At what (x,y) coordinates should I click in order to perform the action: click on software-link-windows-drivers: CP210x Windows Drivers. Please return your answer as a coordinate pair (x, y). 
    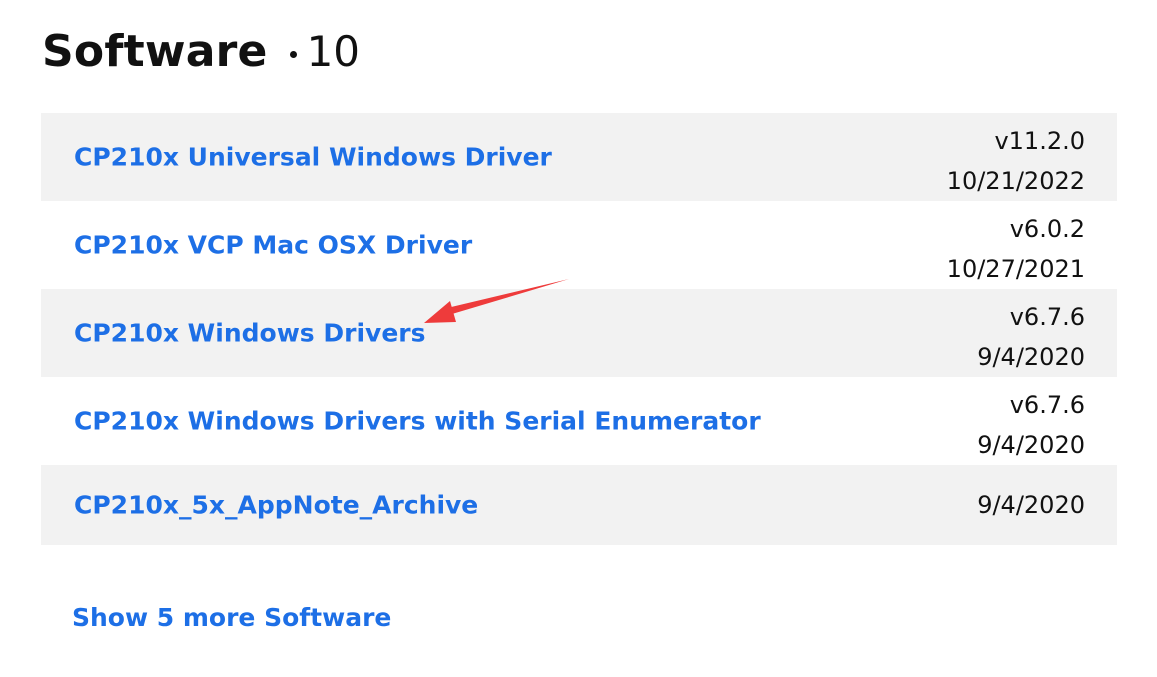
    Looking at the image, I should click on (250, 333).